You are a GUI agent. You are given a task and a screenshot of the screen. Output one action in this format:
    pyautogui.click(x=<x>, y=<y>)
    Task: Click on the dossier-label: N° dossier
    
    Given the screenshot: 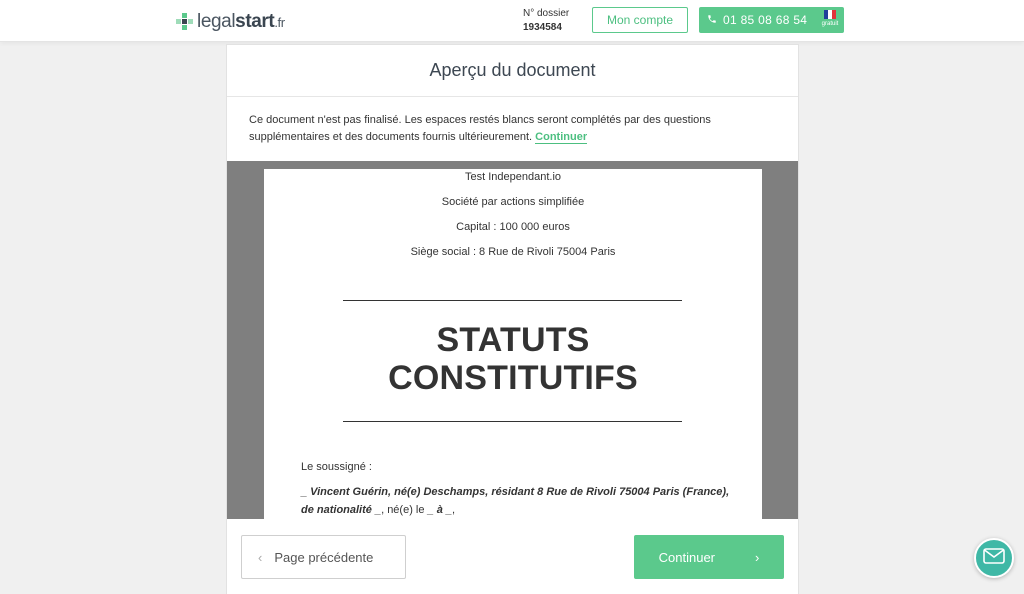 What is the action you would take?
    pyautogui.click(x=546, y=13)
    